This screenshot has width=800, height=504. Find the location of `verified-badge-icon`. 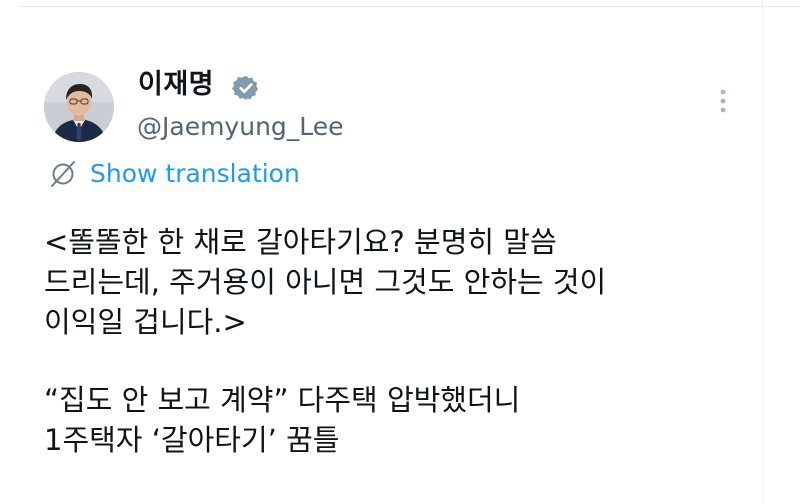

verified-badge-icon is located at coordinates (245, 88).